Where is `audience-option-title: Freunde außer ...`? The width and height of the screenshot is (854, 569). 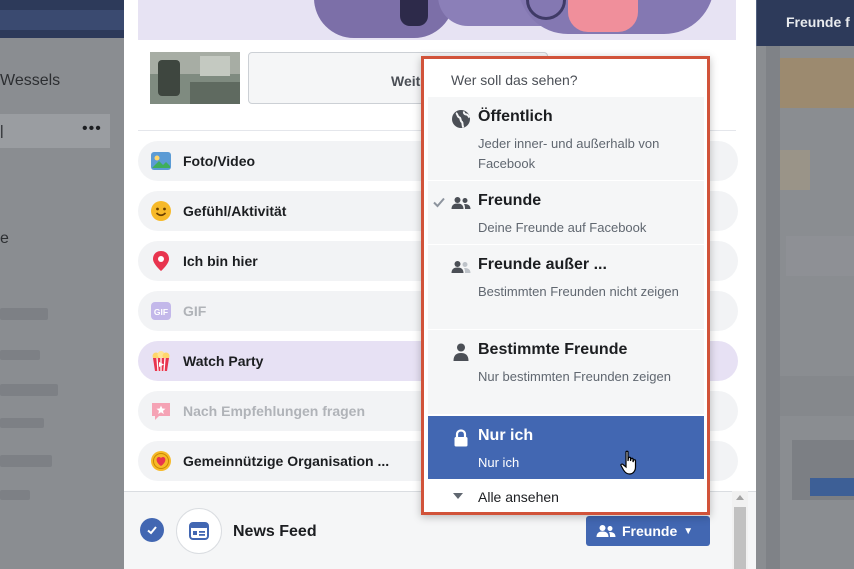
audience-option-title: Freunde außer ... is located at coordinates (542, 264).